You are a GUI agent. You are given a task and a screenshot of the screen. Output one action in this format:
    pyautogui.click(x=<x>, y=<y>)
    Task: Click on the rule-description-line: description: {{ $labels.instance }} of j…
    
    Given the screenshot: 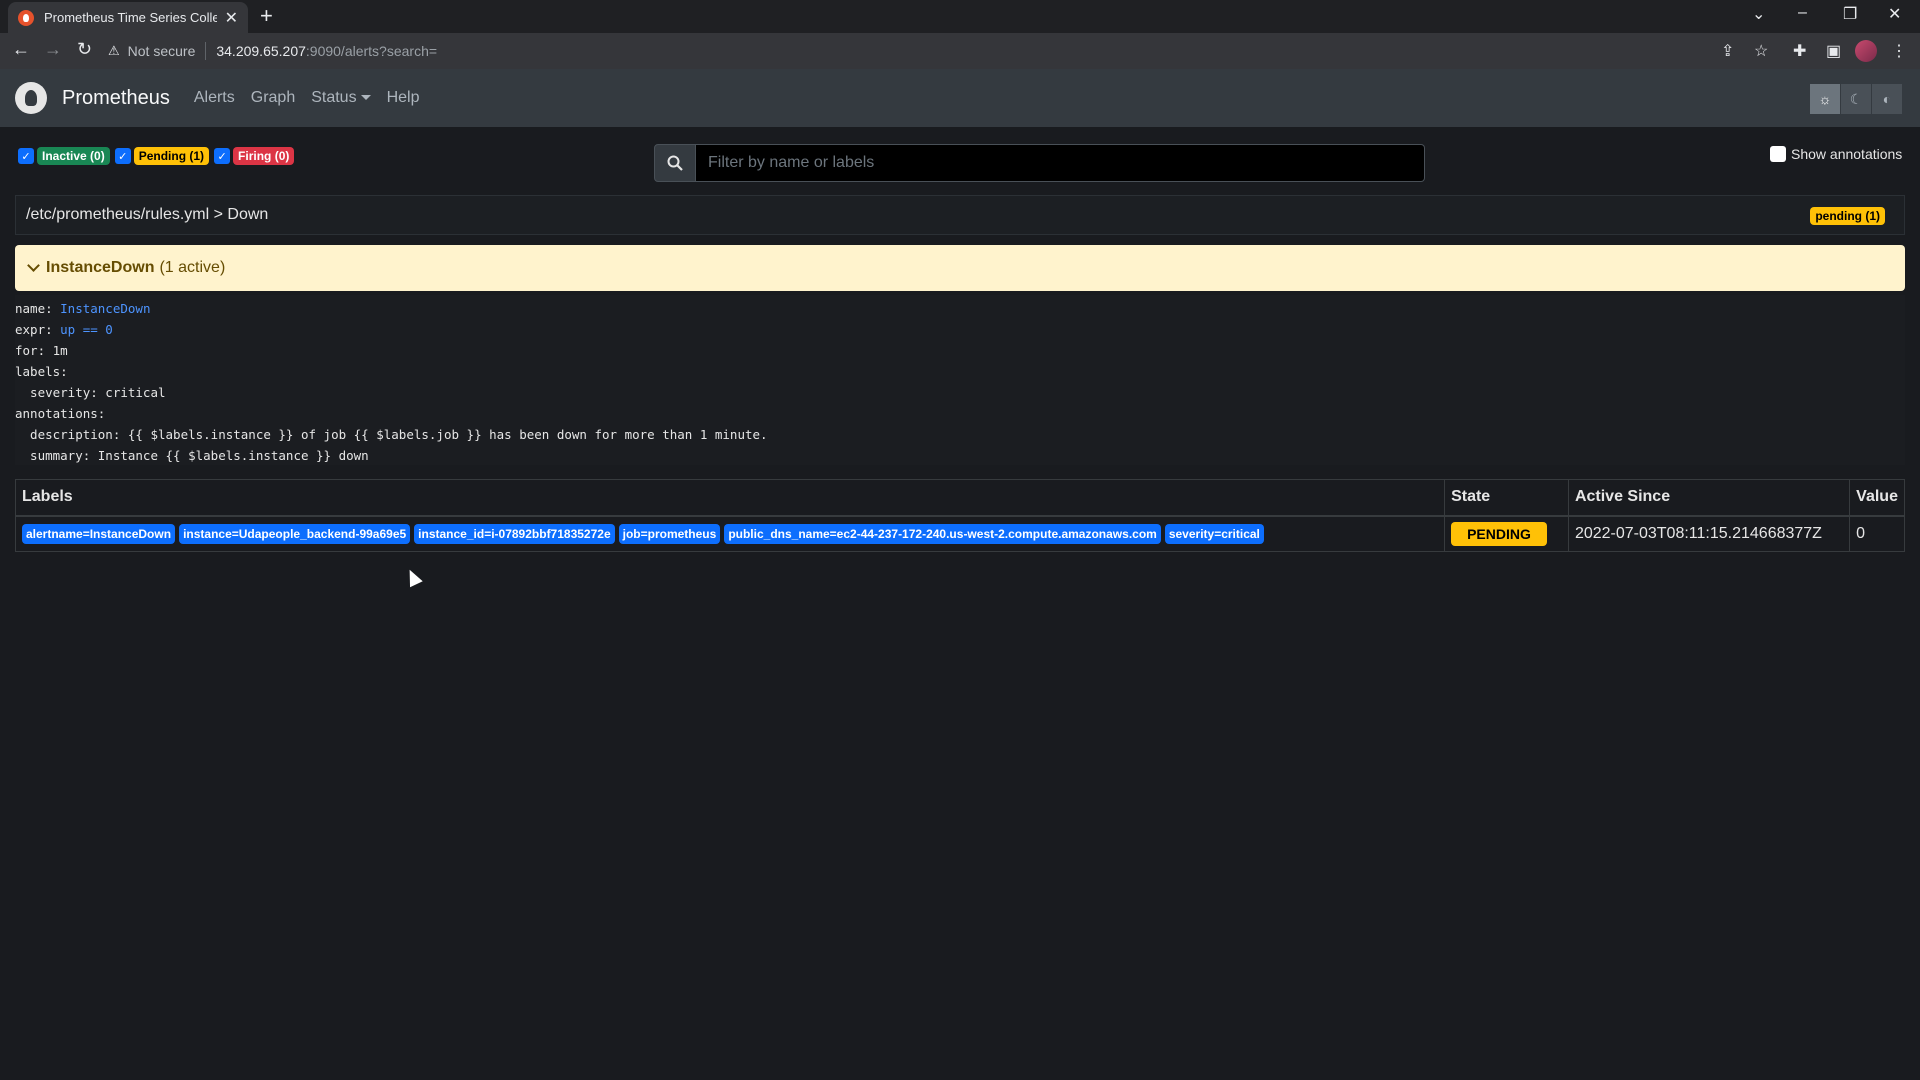 What is the action you would take?
    pyautogui.click(x=391, y=434)
    